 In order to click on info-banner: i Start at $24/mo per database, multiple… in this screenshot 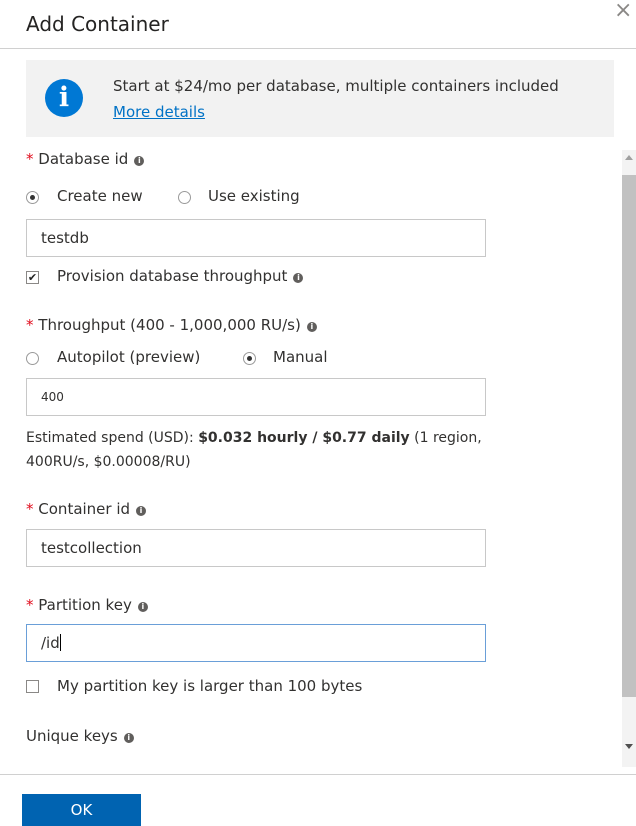, I will do `click(320, 98)`.